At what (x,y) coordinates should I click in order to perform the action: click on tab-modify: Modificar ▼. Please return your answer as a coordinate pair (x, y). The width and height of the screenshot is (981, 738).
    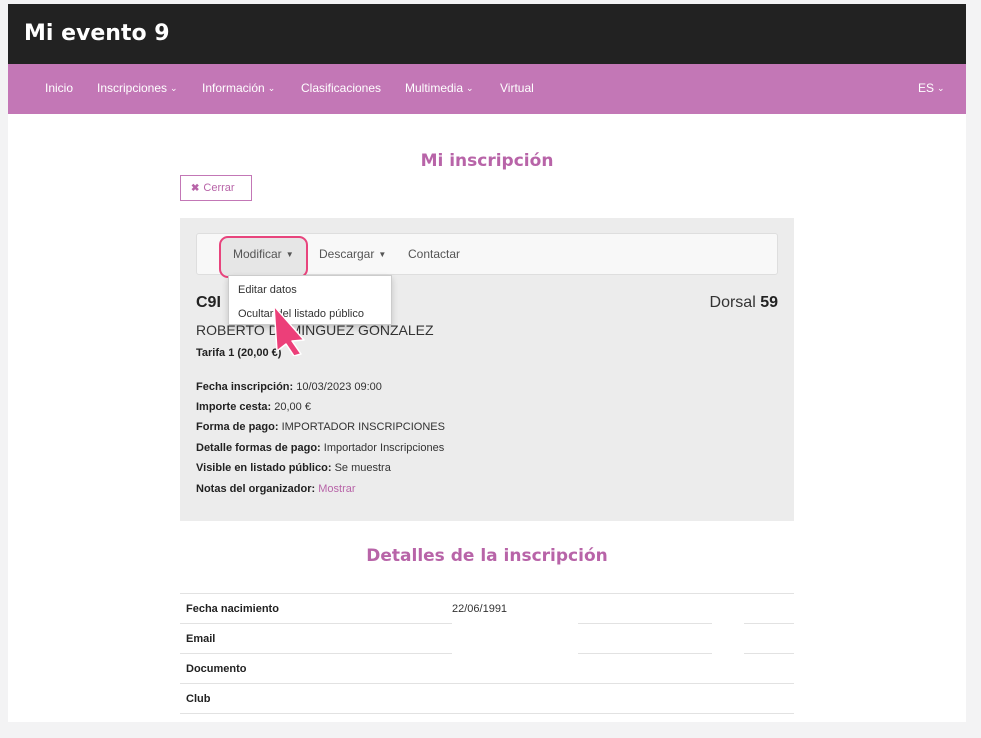
    Looking at the image, I should click on (263, 254).